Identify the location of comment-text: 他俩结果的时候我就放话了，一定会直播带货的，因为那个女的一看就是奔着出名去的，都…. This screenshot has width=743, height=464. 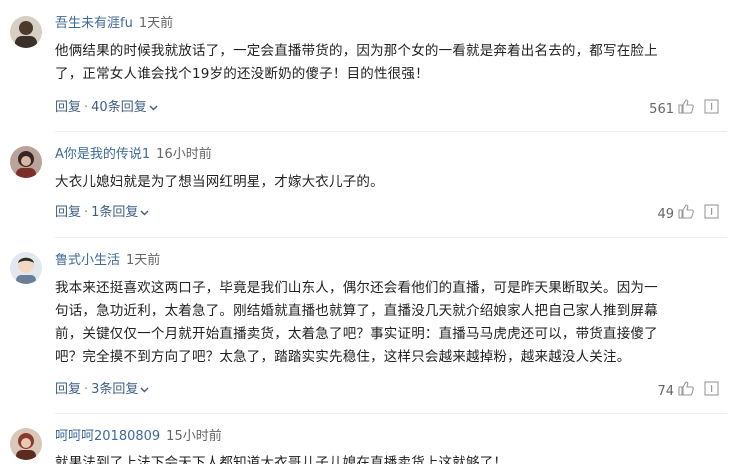
(387, 63).